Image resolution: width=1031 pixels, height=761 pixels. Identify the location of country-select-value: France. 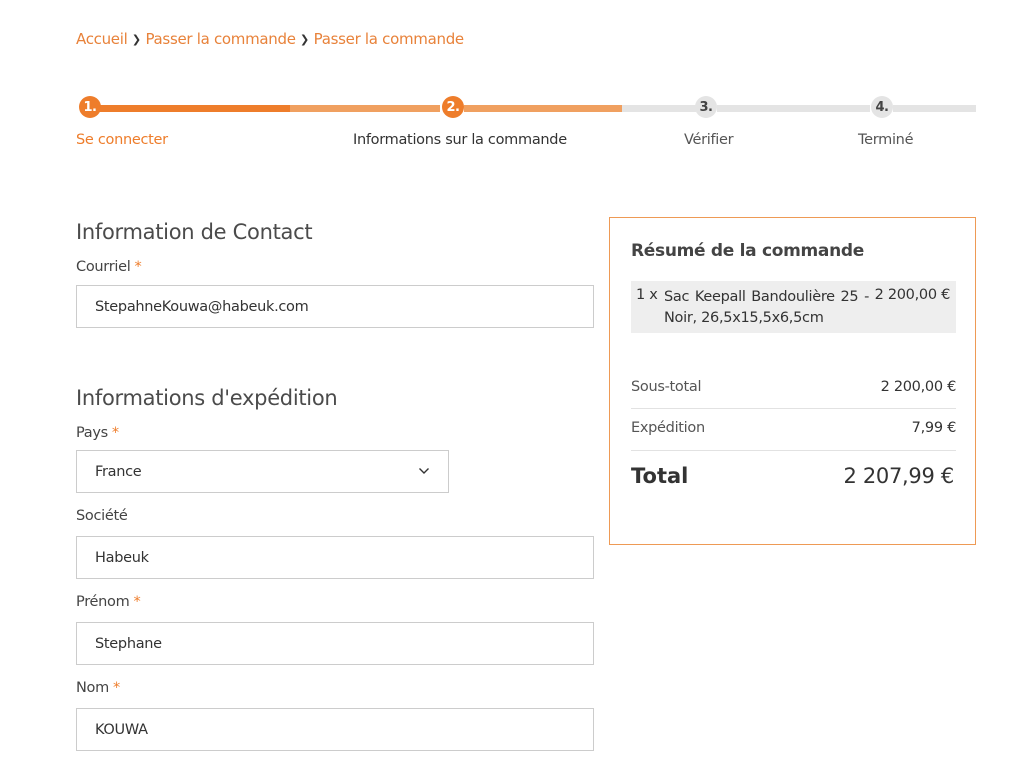
(118, 471).